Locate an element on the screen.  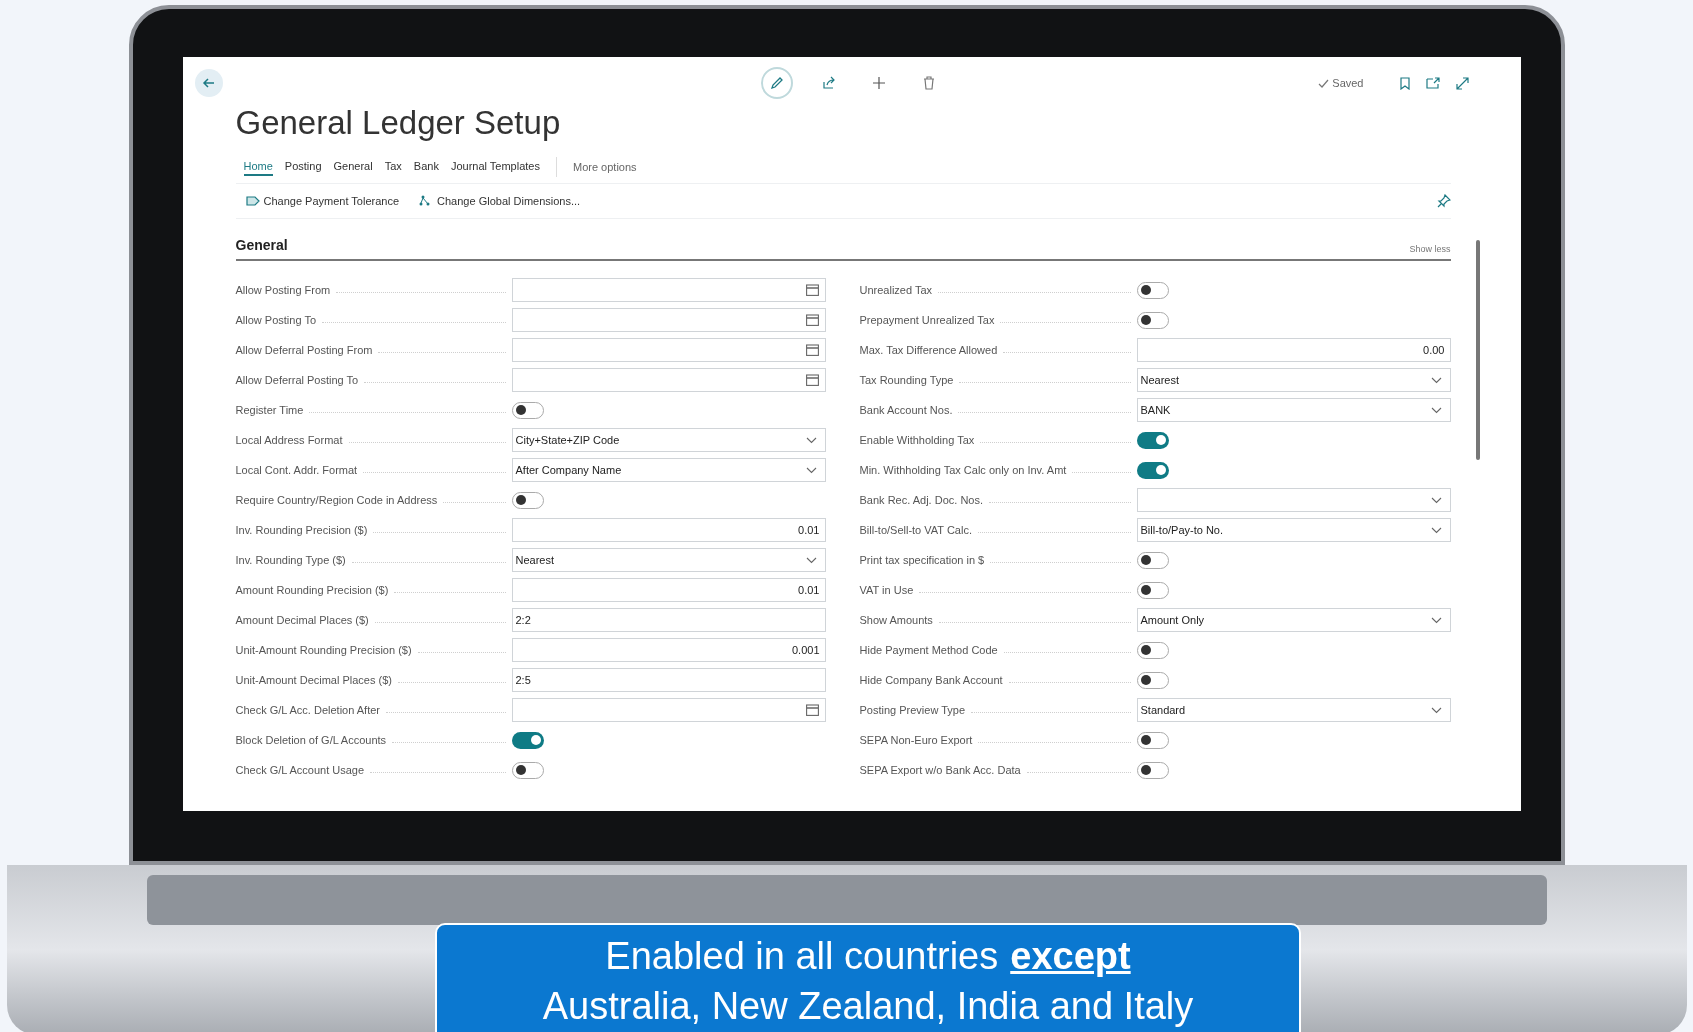
field-label: Local Cont. Addr. Format is located at coordinates (296, 470).